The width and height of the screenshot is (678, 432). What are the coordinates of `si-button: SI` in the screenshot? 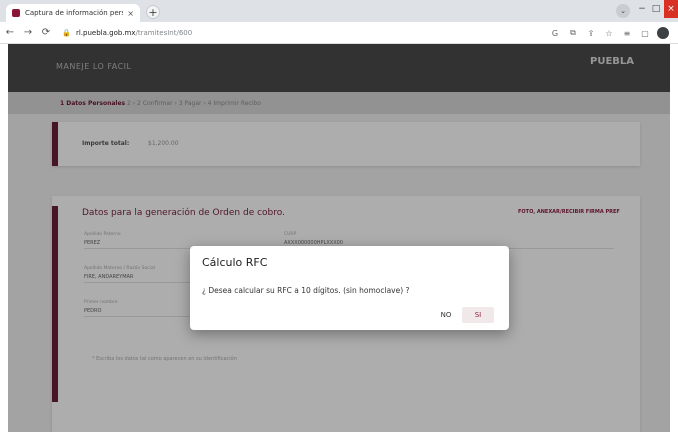 It's located at (478, 315).